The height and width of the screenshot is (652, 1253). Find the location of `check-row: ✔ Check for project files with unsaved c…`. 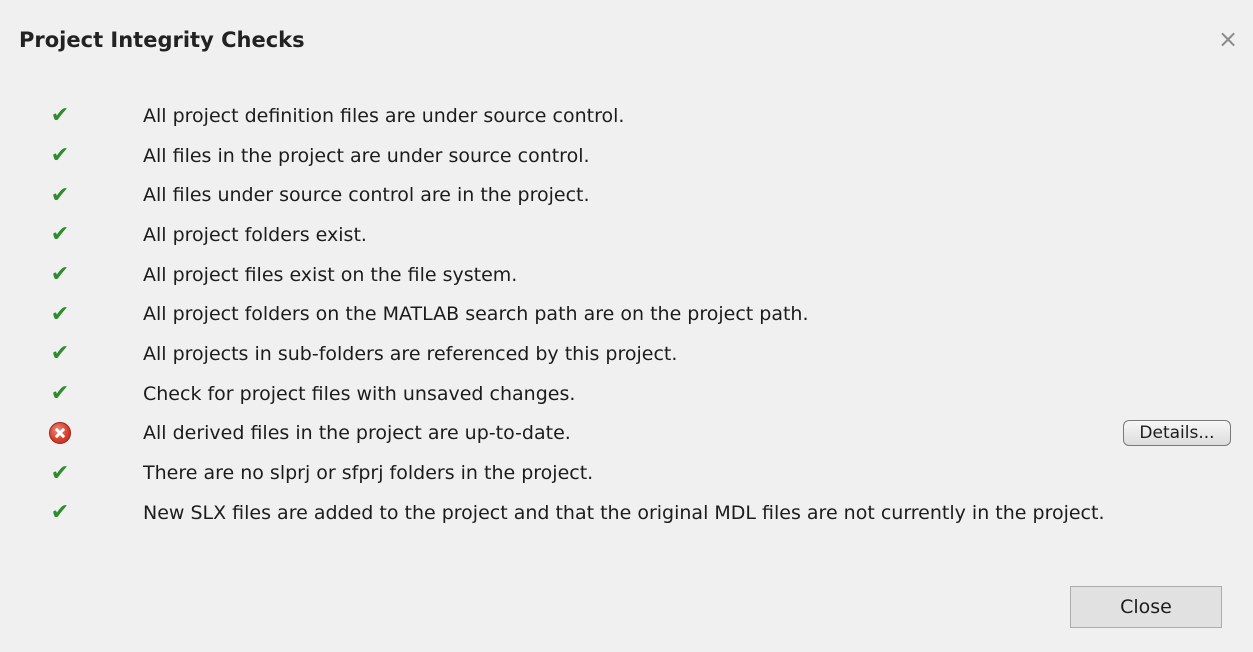

check-row: ✔ Check for project files with unsaved c… is located at coordinates (626, 394).